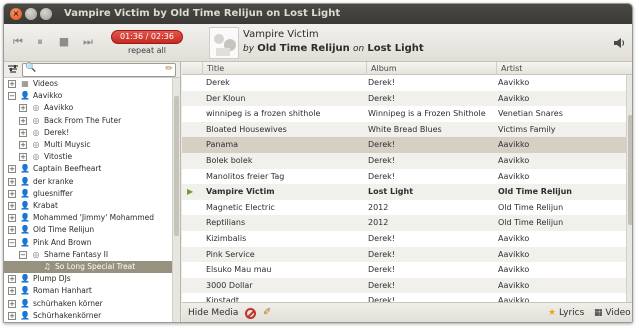 This screenshot has width=640, height=330. I want to click on pause-button: ⏸, so click(40, 42).